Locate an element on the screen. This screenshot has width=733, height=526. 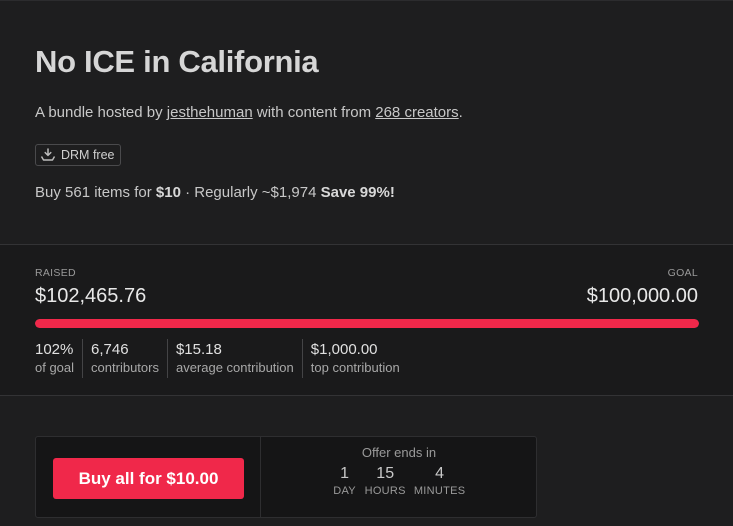
raised-label: RAISED is located at coordinates (55, 273).